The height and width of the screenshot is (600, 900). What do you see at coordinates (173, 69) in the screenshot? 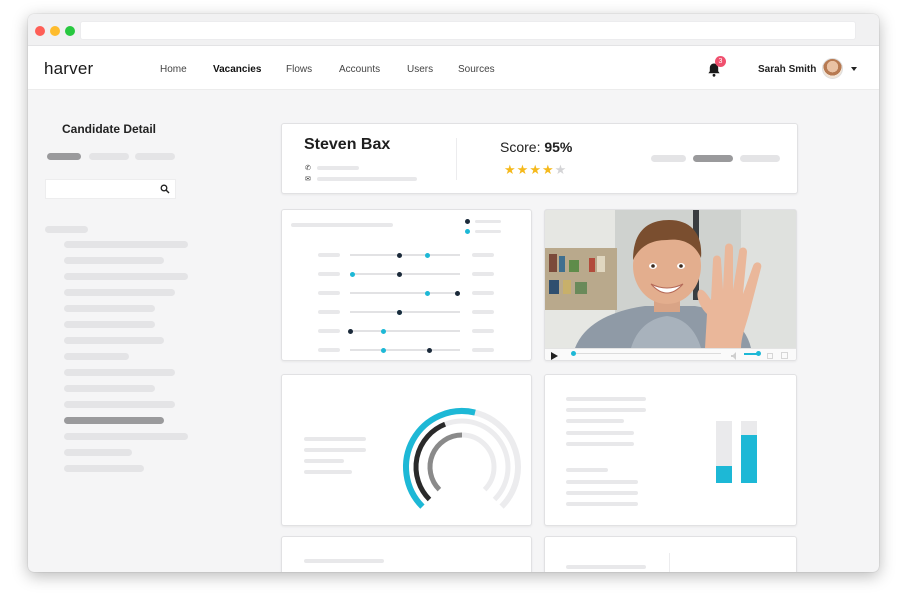
I see `nav-item-home: Home` at bounding box center [173, 69].